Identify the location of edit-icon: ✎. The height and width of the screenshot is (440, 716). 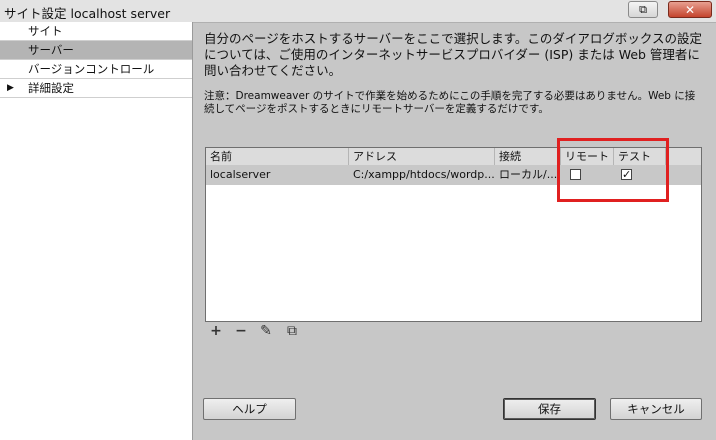
(266, 331).